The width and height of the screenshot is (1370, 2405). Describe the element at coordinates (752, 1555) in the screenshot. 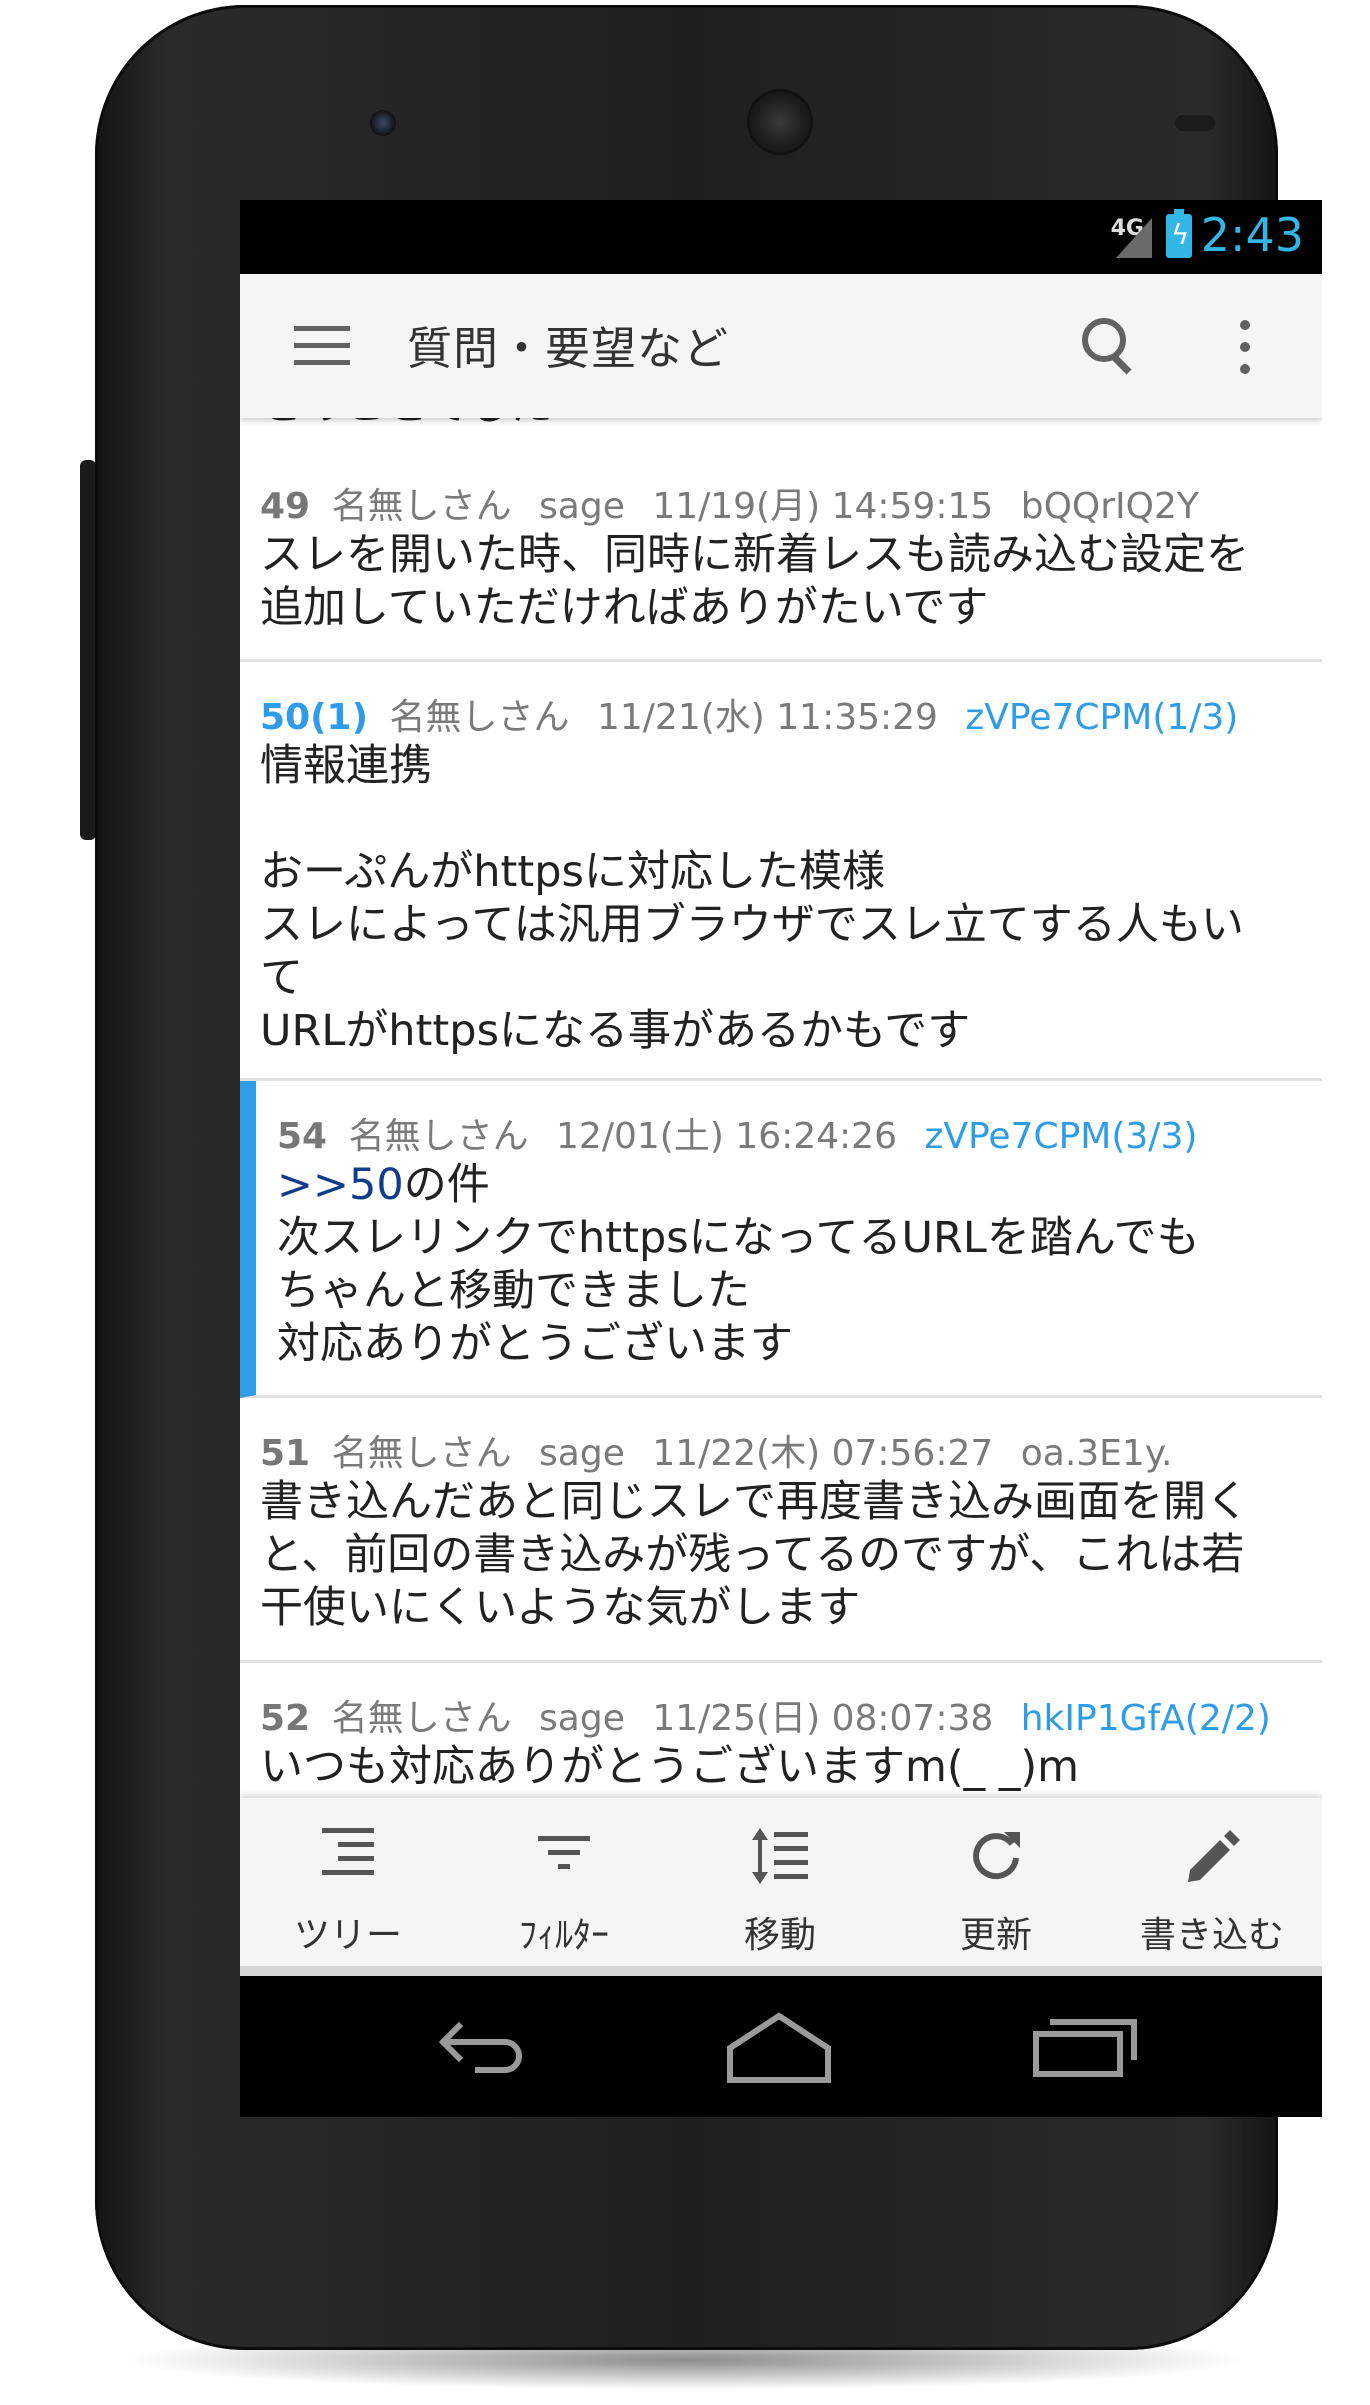

I see `body-line: と、前回の書き込みが残ってるのですが、これは若` at that location.